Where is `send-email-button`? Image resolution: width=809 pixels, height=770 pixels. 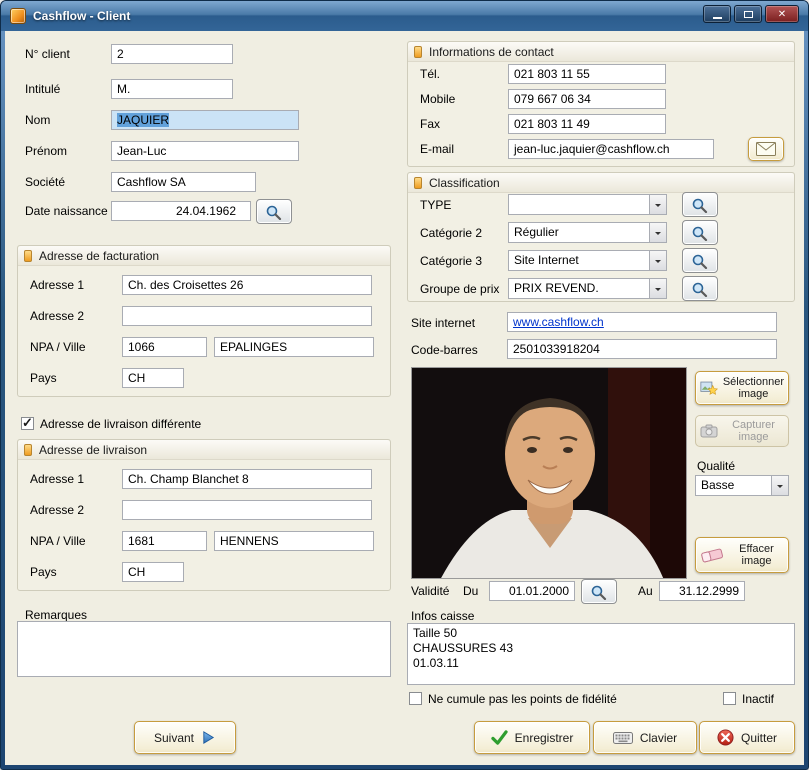 send-email-button is located at coordinates (766, 149).